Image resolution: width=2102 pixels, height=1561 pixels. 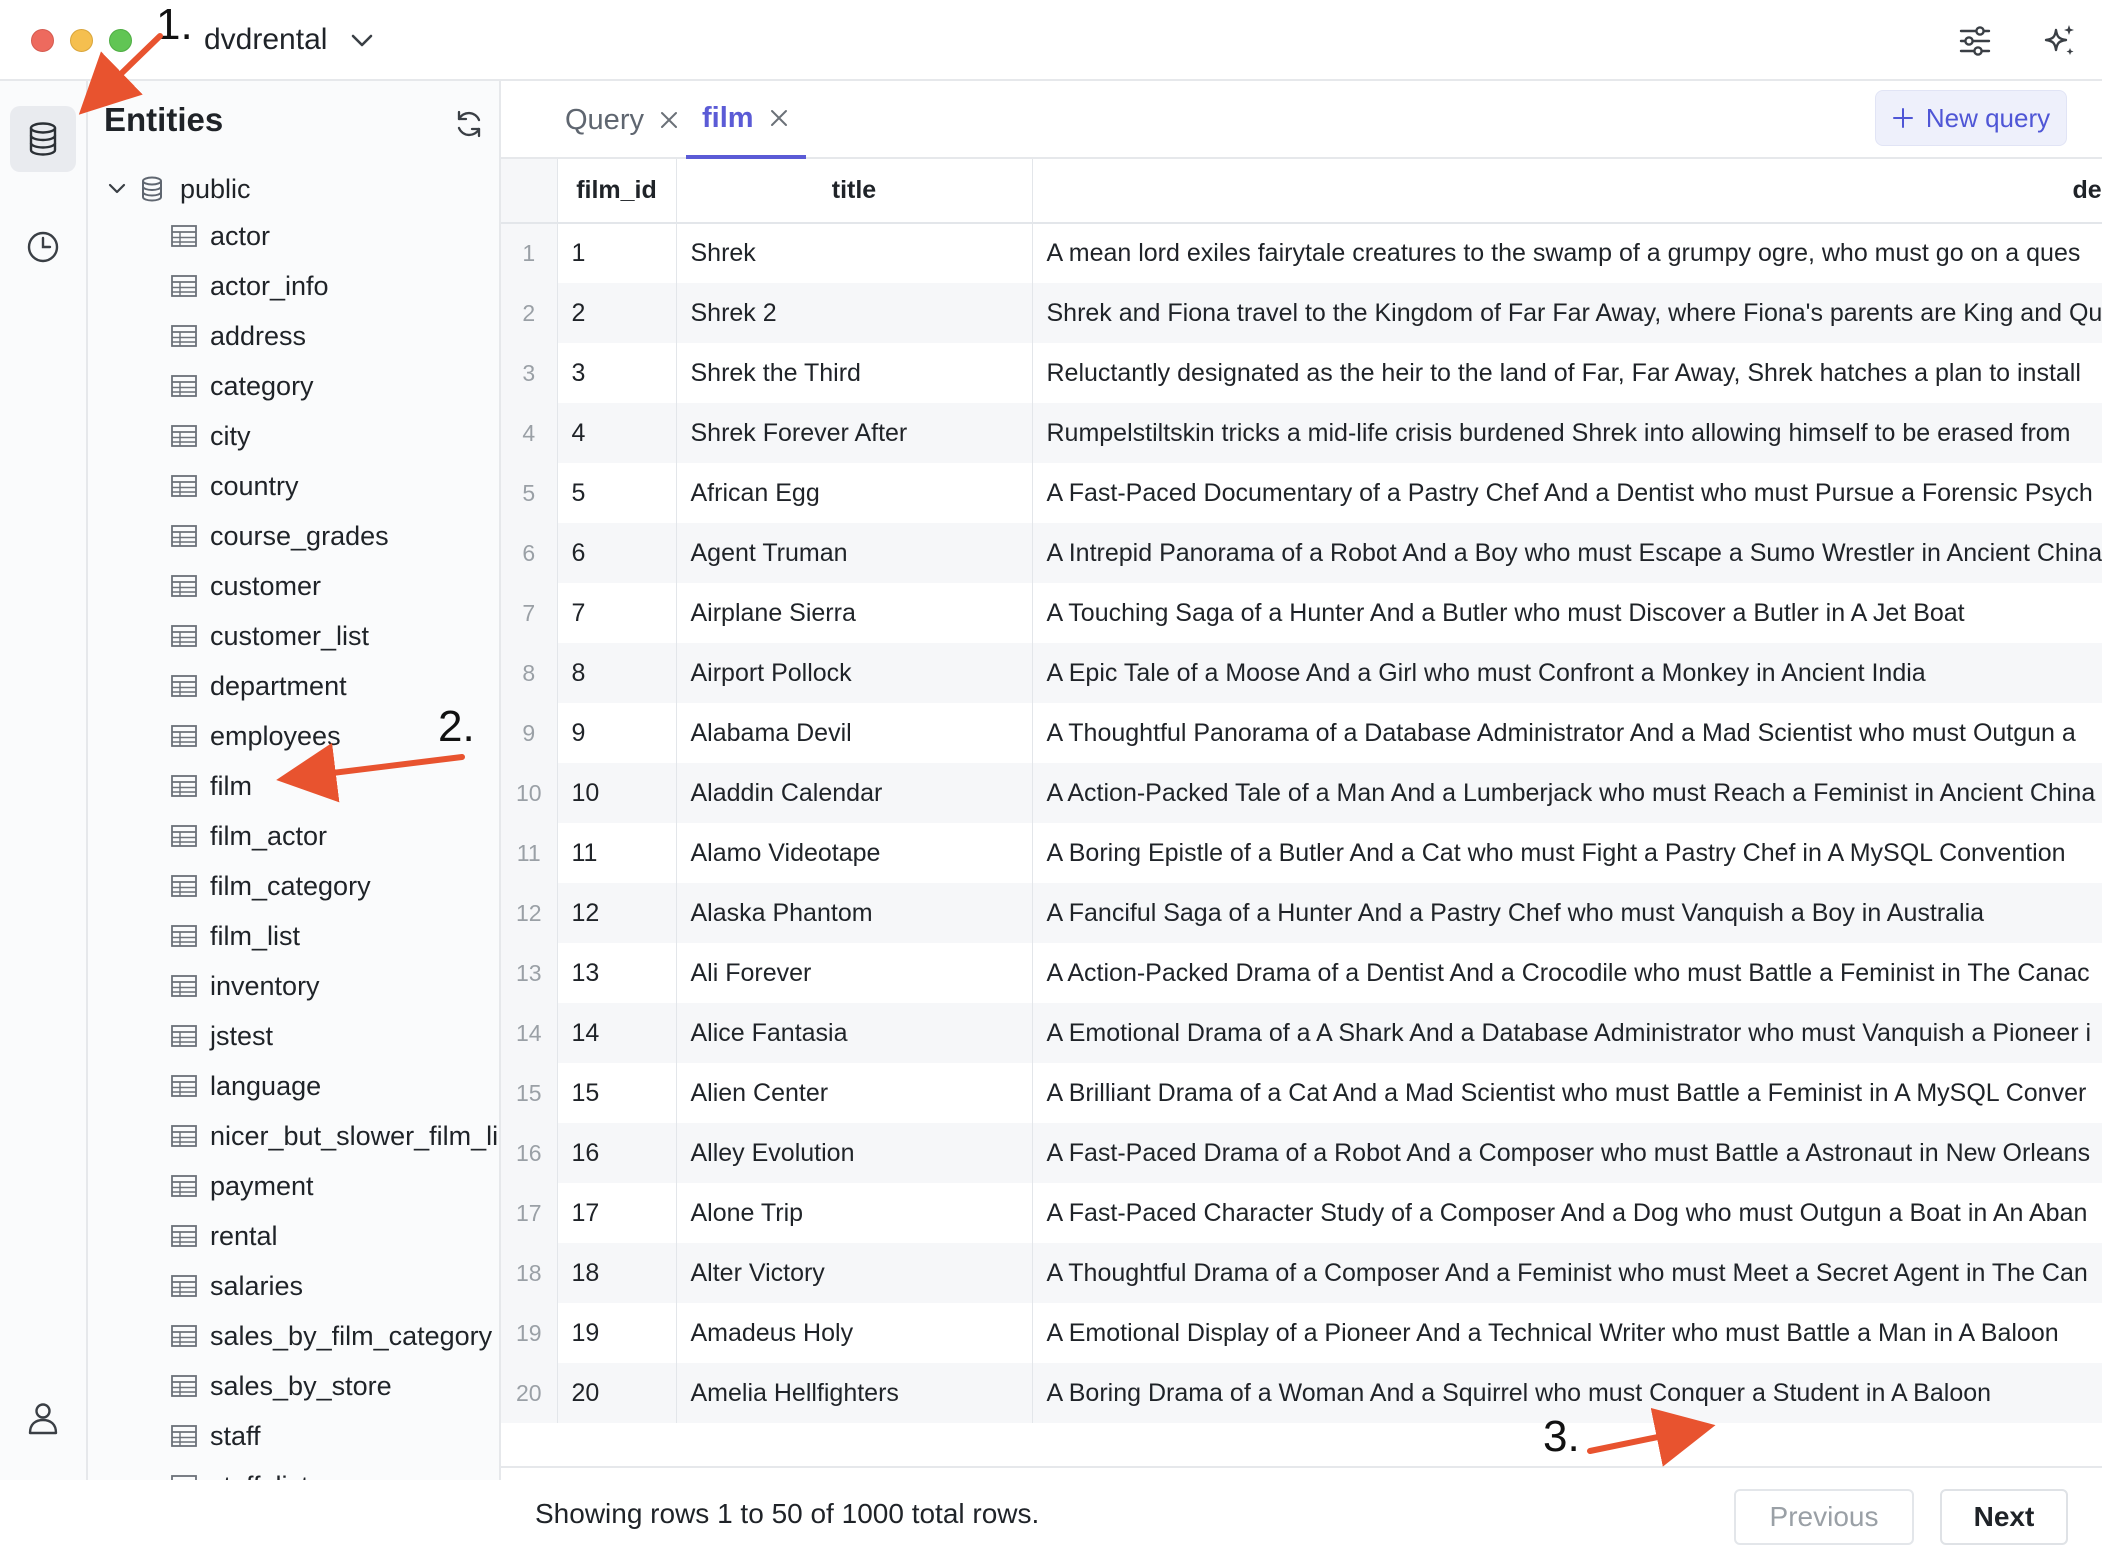 I want to click on cell-title: Alaska Phantom, so click(x=854, y=913).